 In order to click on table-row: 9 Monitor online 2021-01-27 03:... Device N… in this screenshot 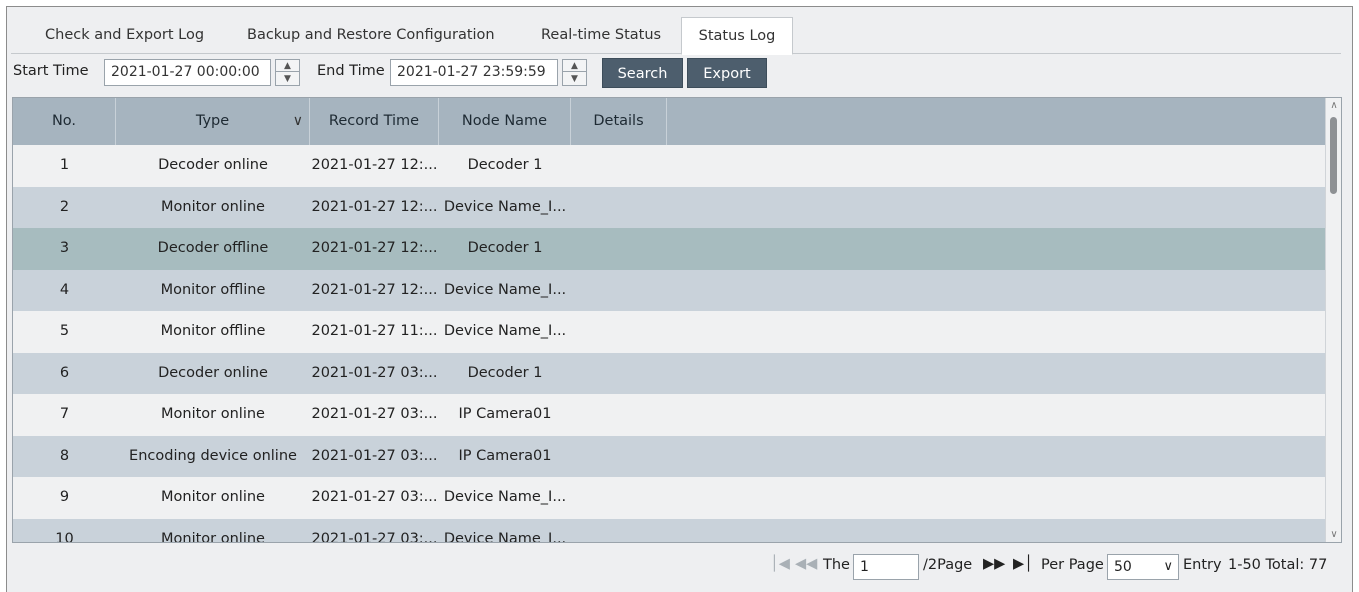, I will do `click(670, 498)`.